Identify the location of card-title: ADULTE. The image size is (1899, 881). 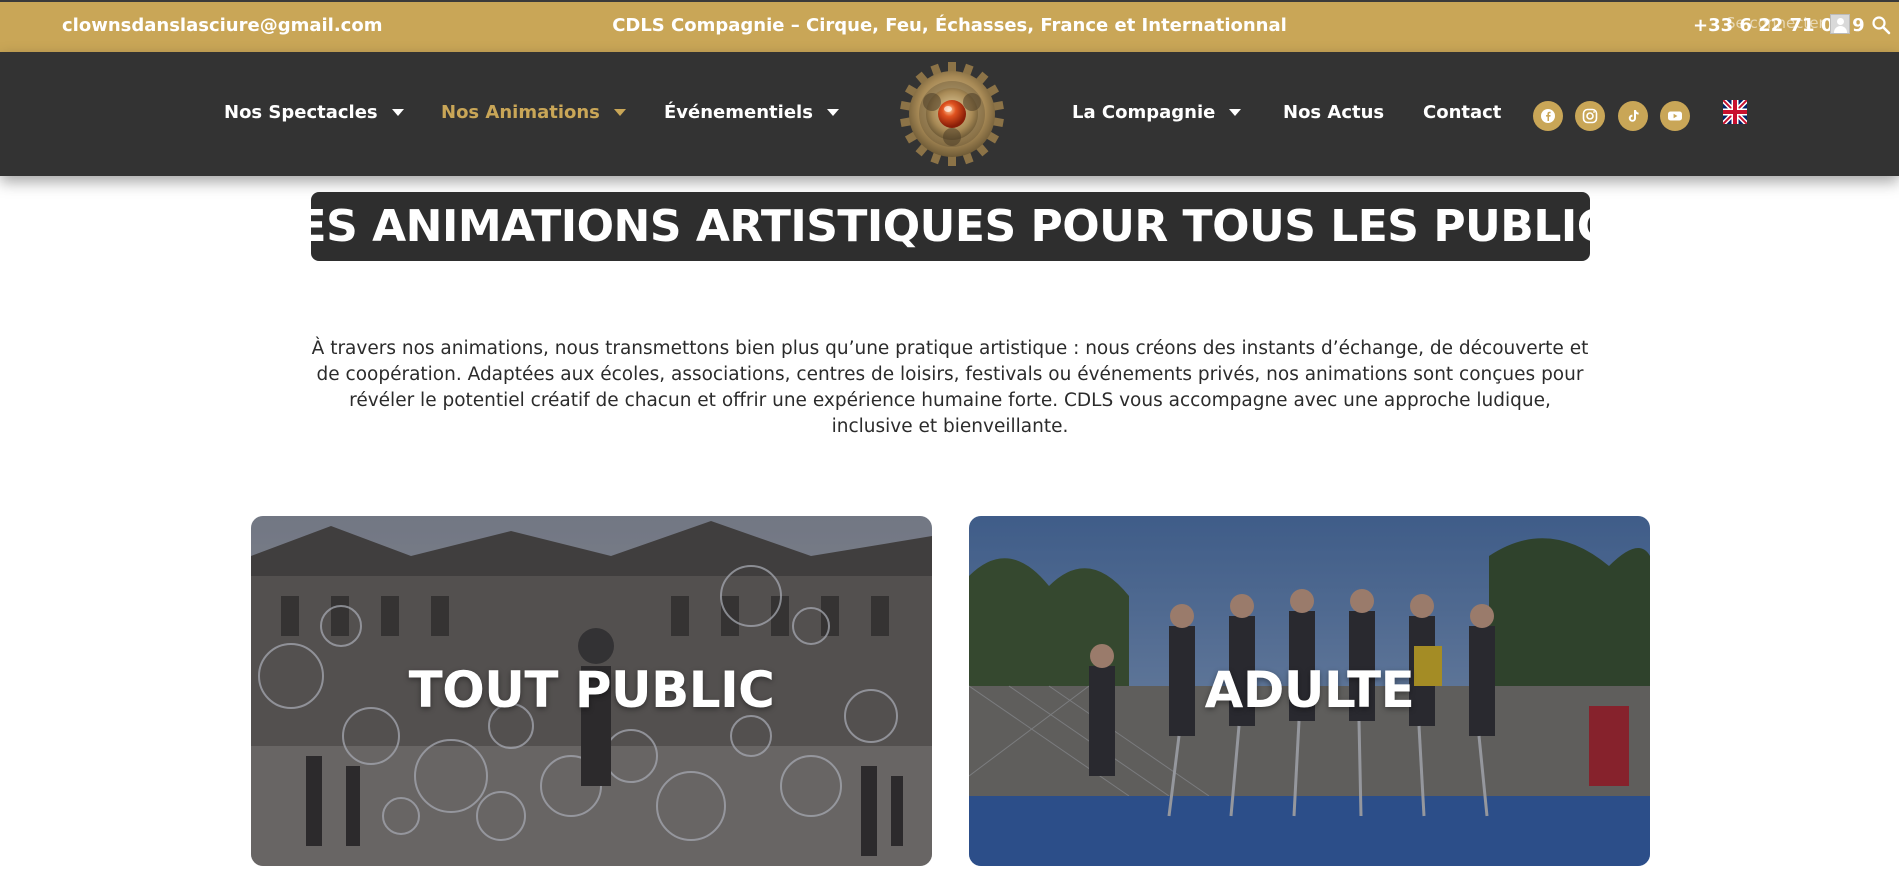
(1309, 690).